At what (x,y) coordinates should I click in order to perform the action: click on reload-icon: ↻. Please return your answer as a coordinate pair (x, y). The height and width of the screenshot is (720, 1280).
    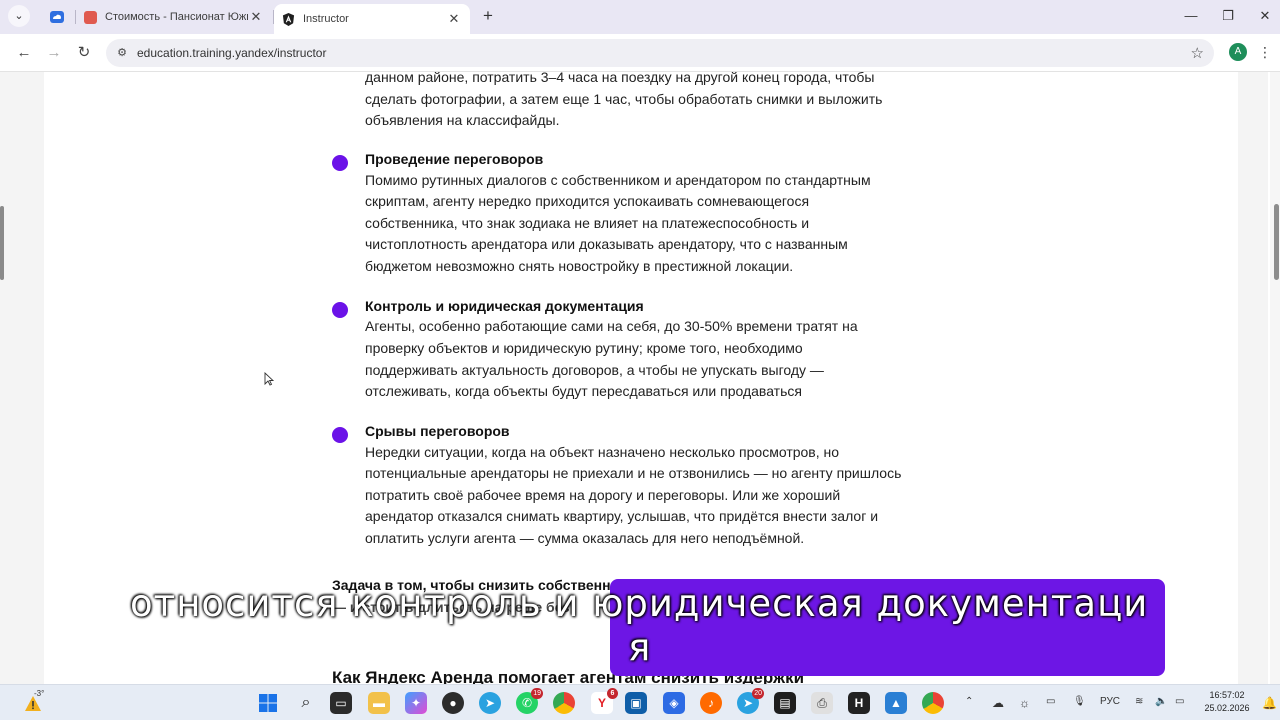
    Looking at the image, I should click on (84, 53).